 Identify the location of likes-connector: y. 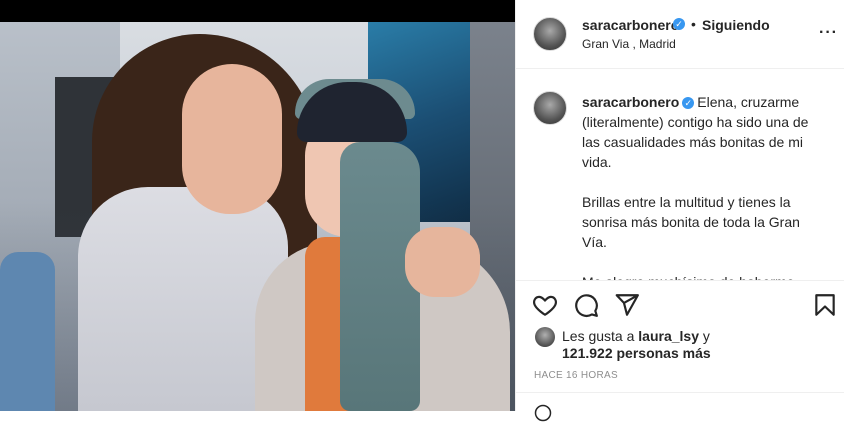
(706, 336).